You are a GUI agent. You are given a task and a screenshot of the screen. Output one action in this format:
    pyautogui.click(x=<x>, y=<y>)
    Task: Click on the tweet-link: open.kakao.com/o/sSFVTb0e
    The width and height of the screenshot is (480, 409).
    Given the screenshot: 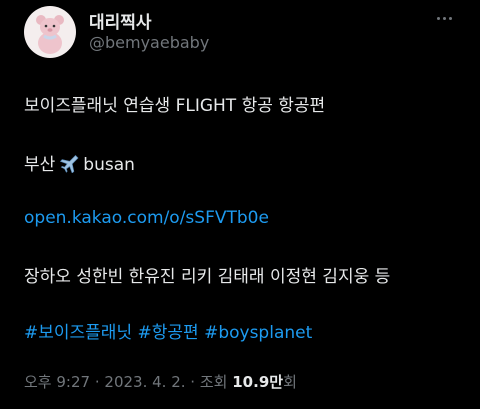 What is the action you would take?
    pyautogui.click(x=146, y=218)
    